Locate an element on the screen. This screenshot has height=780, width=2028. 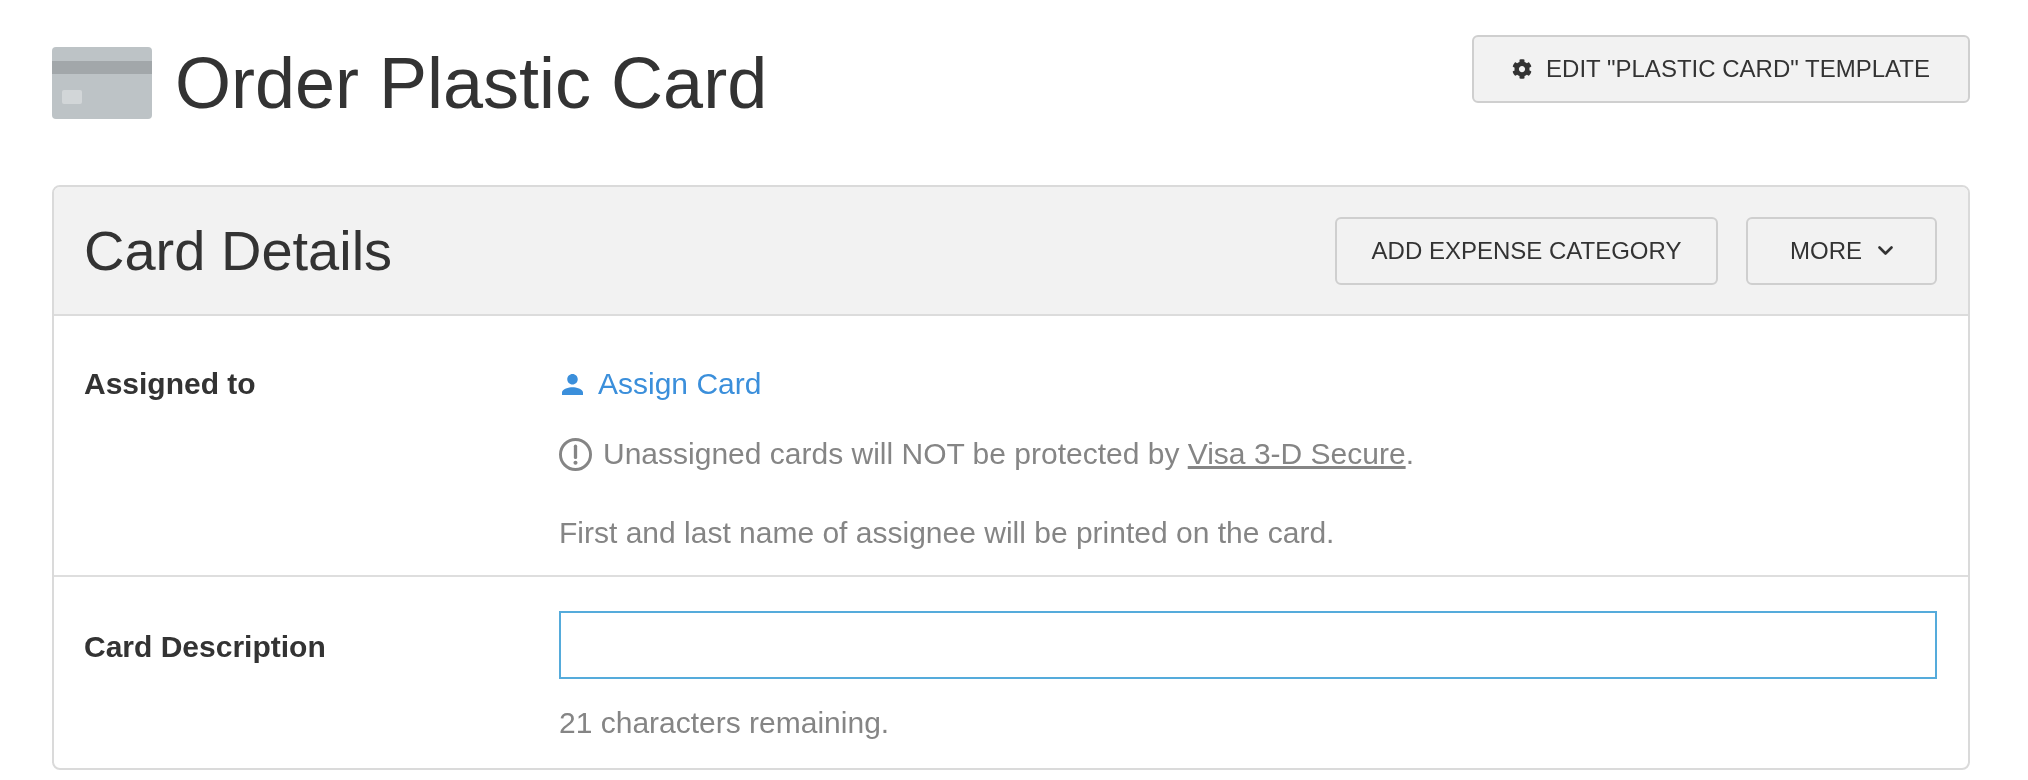
field-label: Card Description is located at coordinates (205, 647).